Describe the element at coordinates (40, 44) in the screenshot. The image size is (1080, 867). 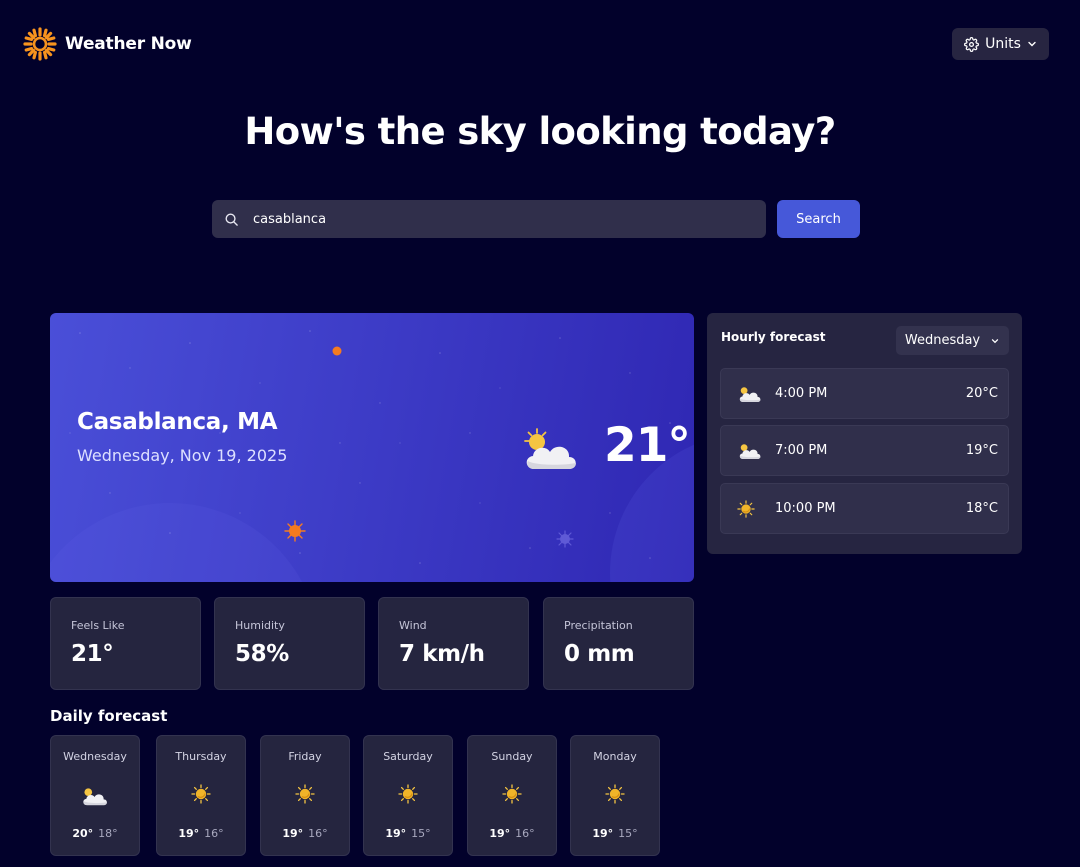
I see `sun-logo-icon` at that location.